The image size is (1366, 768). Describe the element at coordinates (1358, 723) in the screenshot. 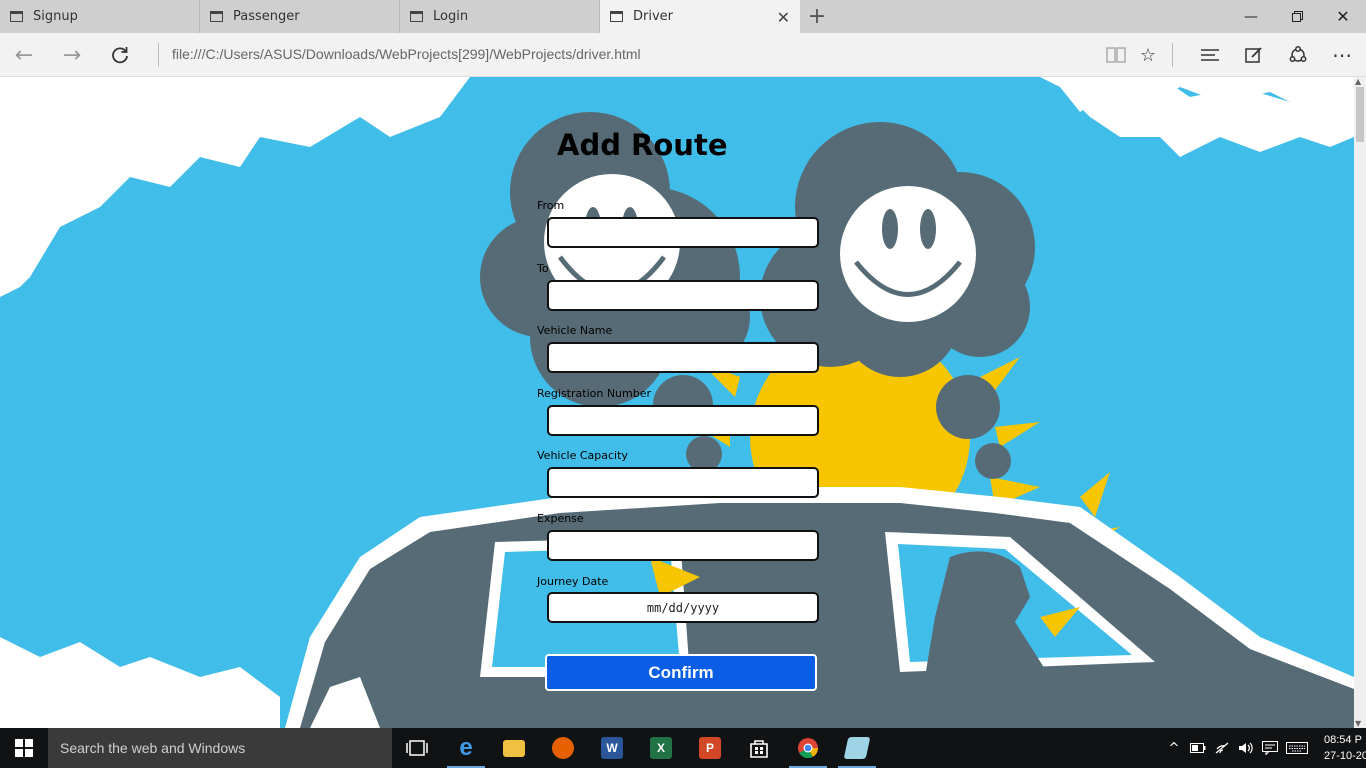

I see `scroll-down-icon: ▼` at that location.